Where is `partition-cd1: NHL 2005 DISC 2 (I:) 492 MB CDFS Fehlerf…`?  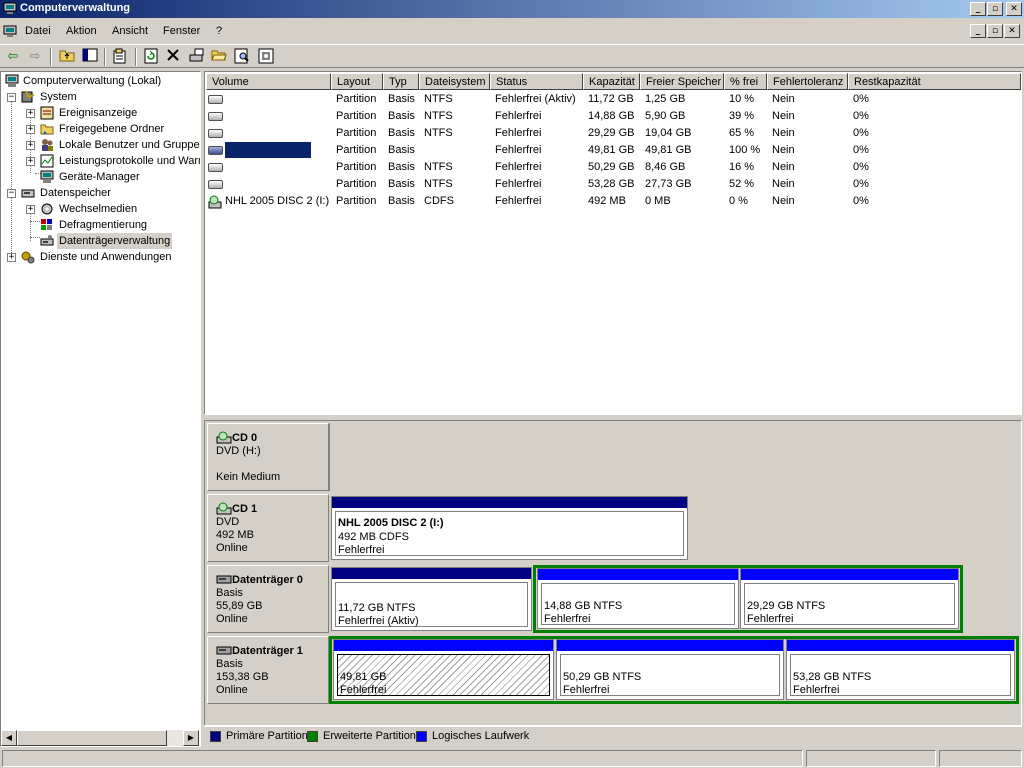 partition-cd1: NHL 2005 DISC 2 (I:) 492 MB CDFS Fehlerf… is located at coordinates (509, 528).